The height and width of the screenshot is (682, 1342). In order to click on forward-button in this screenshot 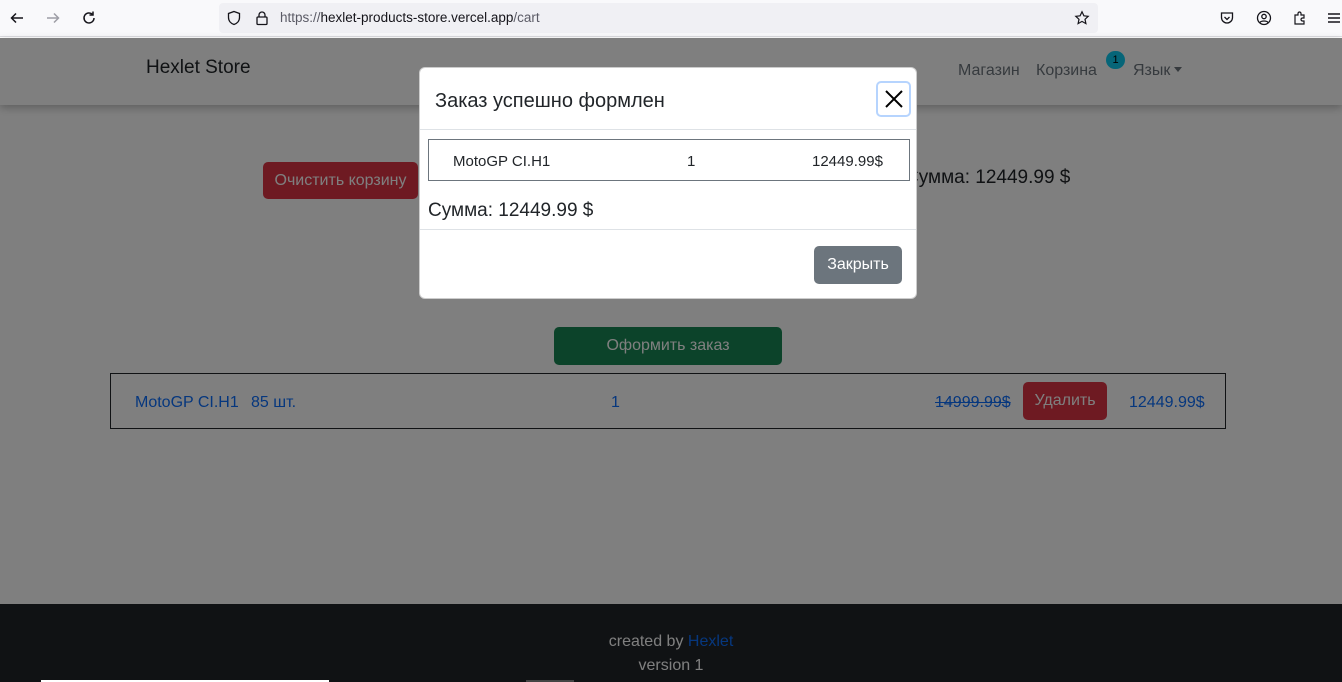, I will do `click(53, 18)`.